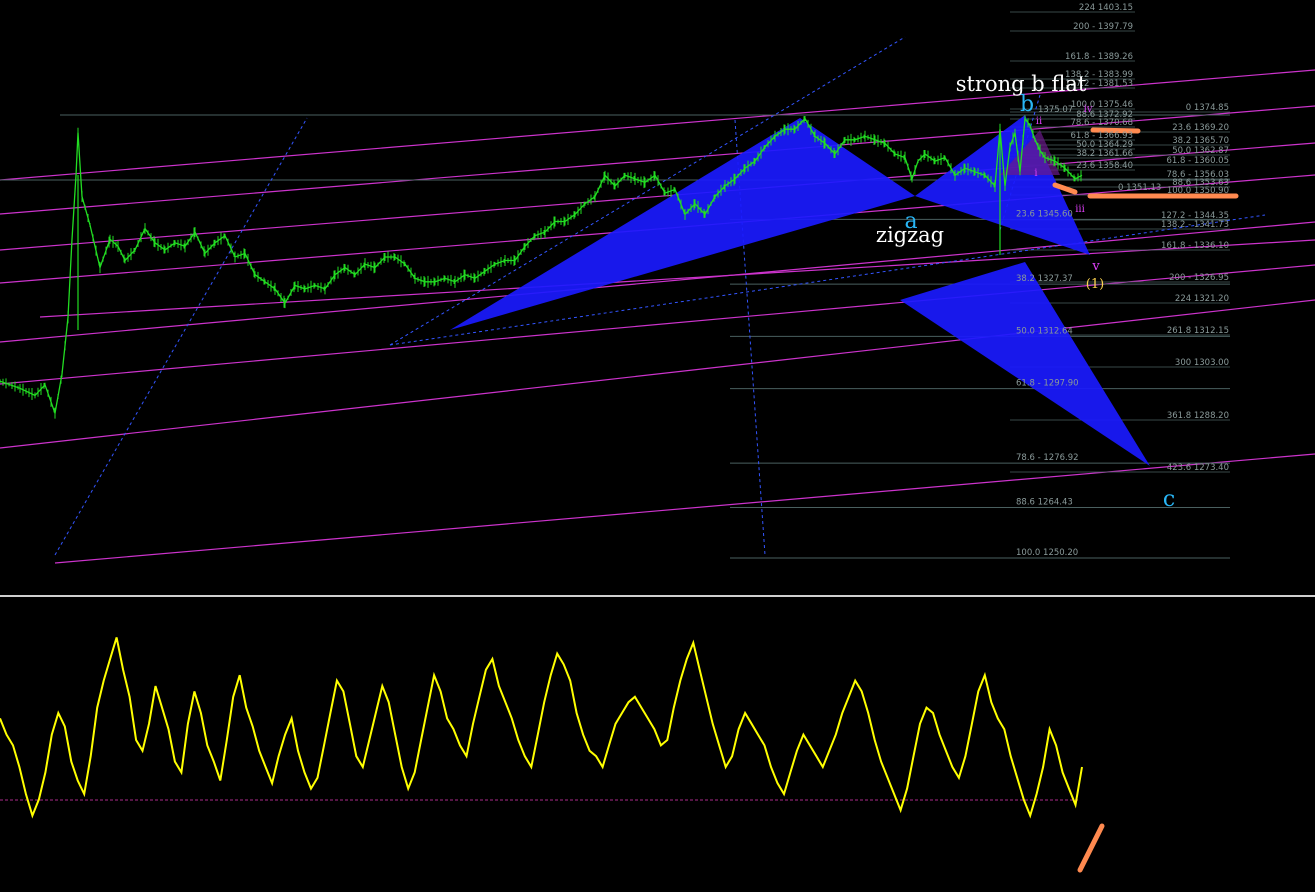  I want to click on wave-label-1: (1), so click(1095, 284).